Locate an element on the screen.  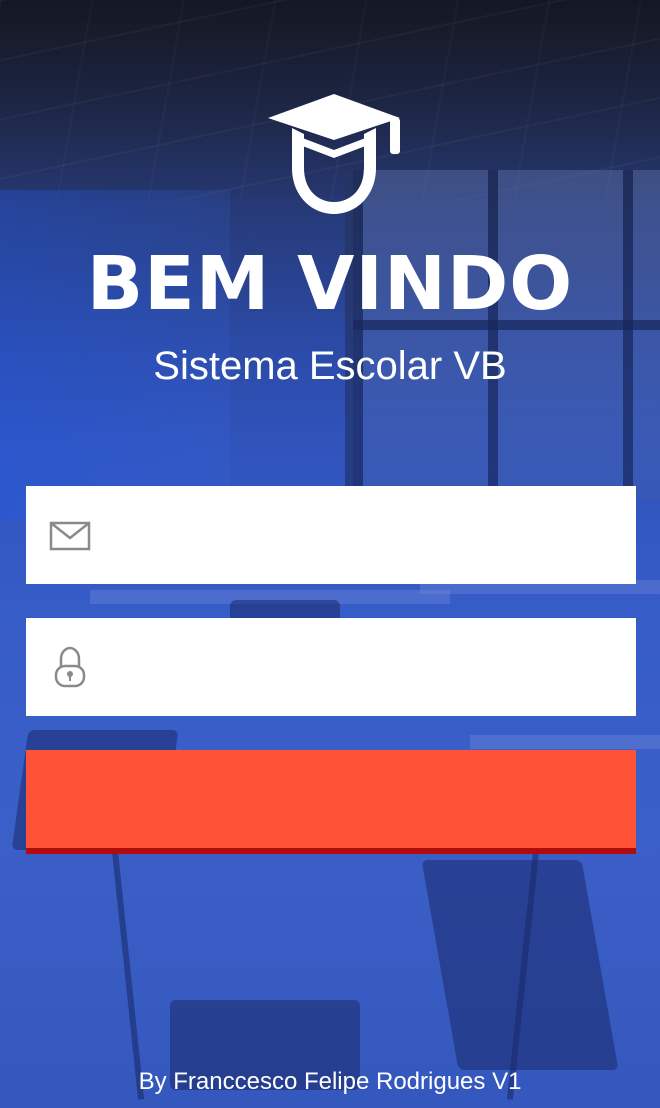
password-field-container is located at coordinates (331, 668).